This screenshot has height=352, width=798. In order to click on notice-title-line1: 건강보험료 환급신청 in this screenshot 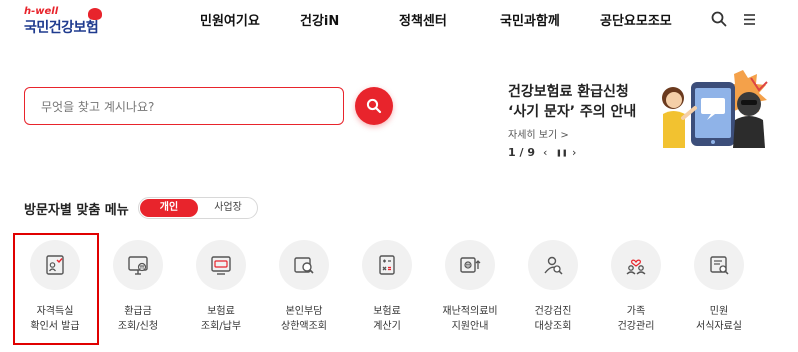, I will do `click(568, 92)`.